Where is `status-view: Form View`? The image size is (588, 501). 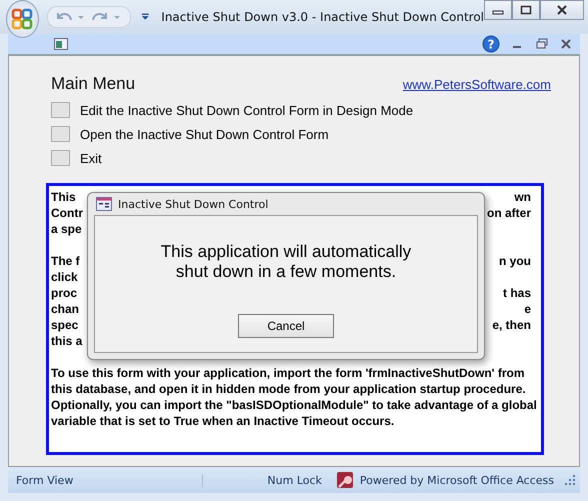 status-view: Form View is located at coordinates (105, 480).